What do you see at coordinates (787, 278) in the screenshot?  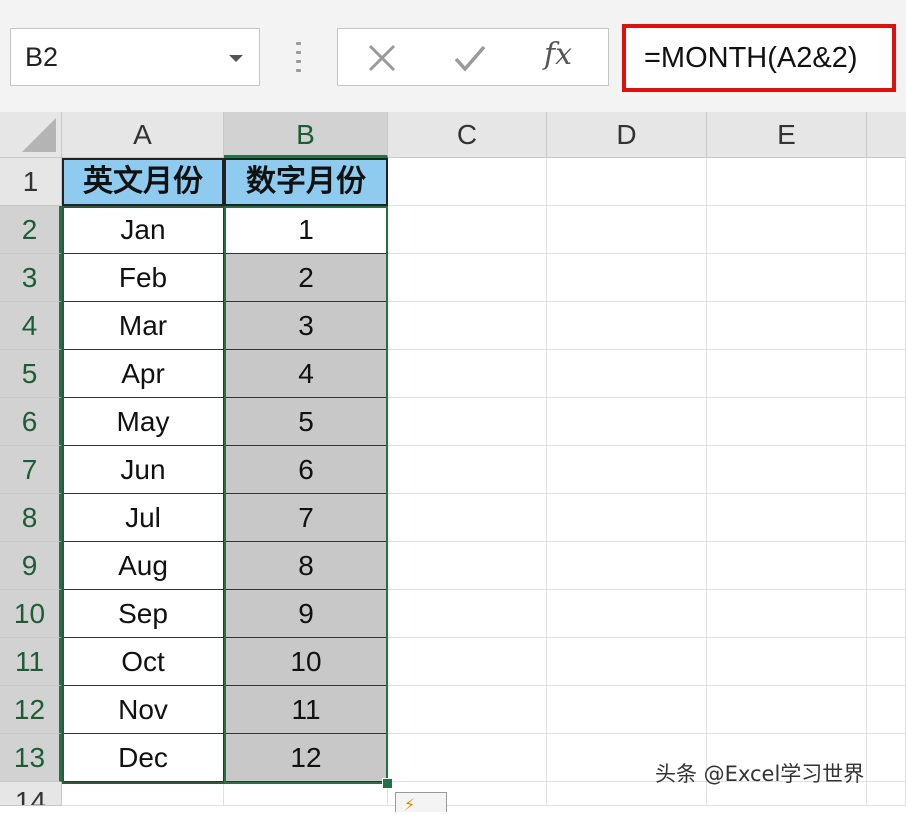 I see `cell-e3` at bounding box center [787, 278].